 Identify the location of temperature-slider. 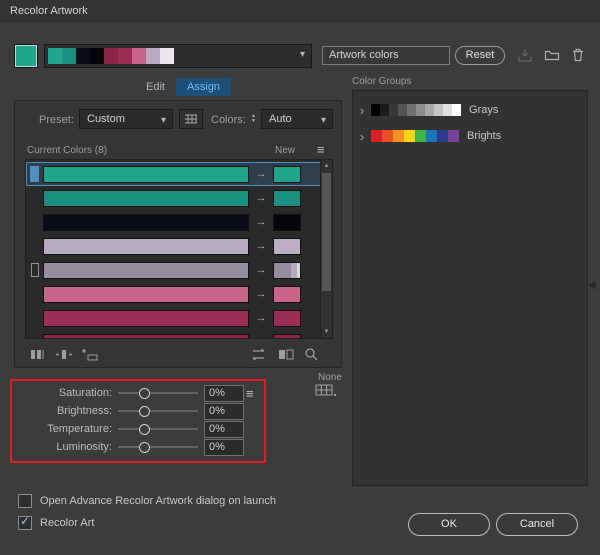
(158, 429).